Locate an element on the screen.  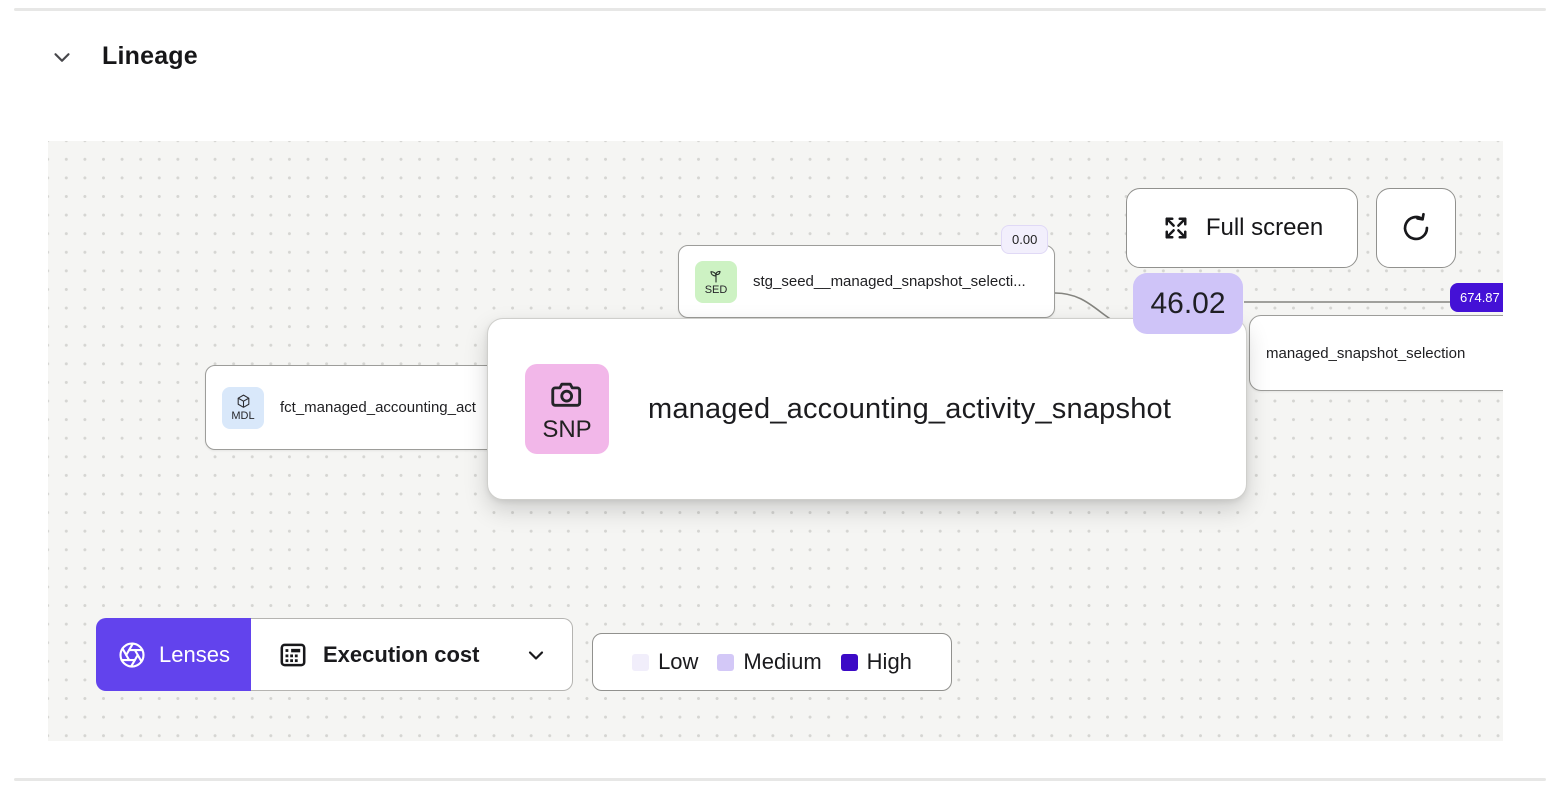
snapshot-type-chip: SNP is located at coordinates (567, 409).